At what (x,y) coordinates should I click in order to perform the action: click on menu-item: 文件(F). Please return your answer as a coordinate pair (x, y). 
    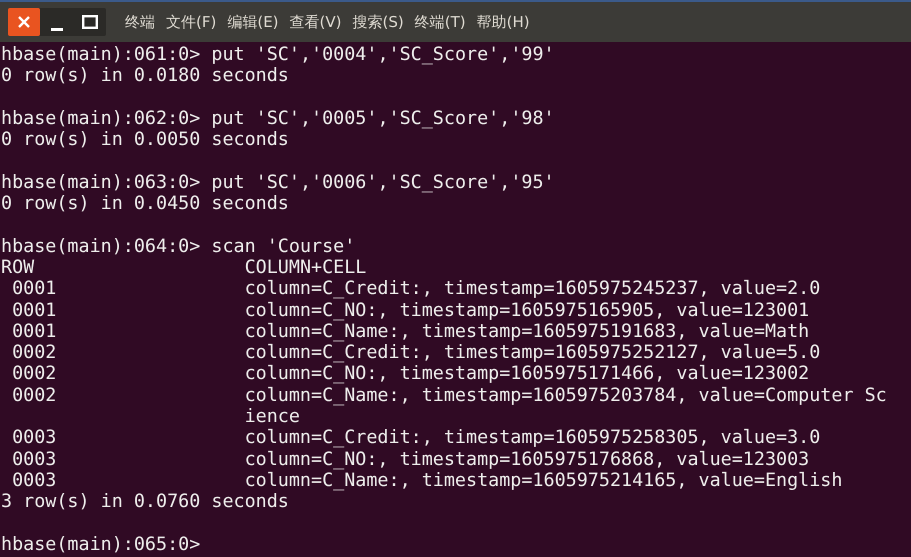
    Looking at the image, I should click on (191, 22).